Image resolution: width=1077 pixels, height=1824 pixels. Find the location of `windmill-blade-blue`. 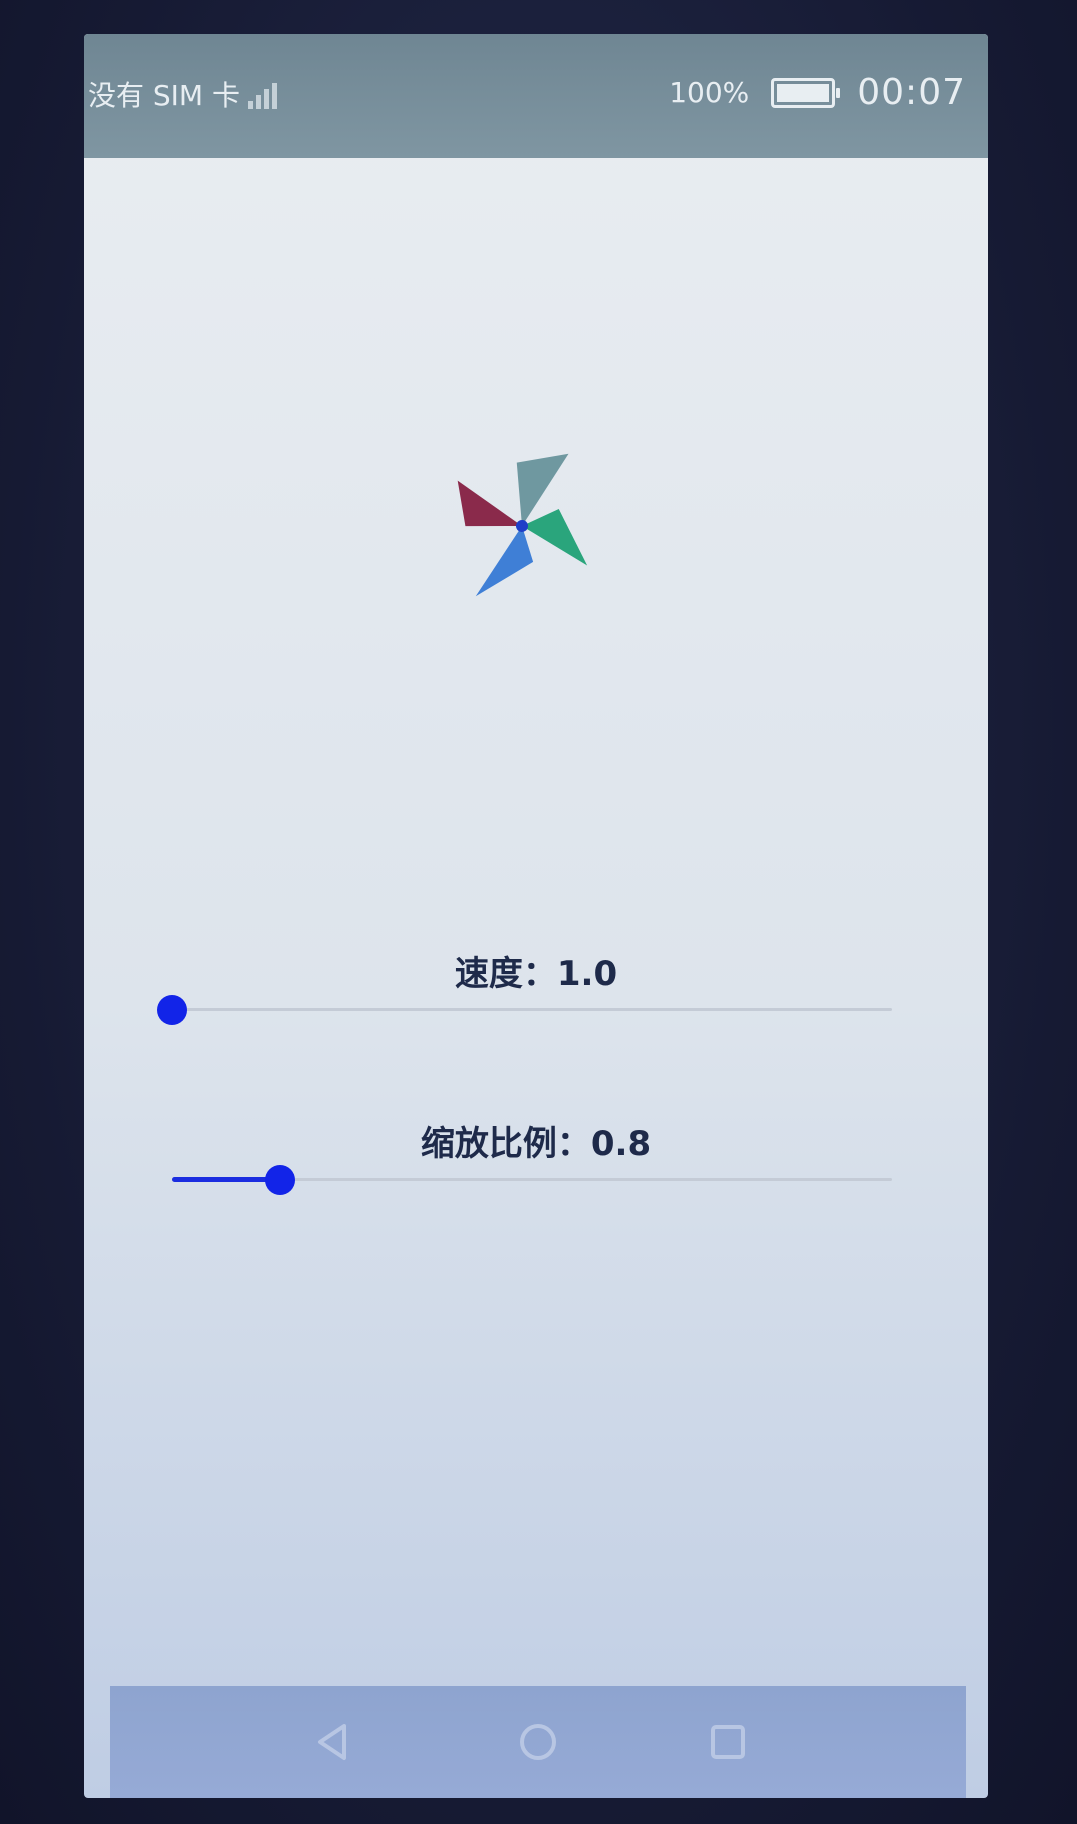

windmill-blade-blue is located at coordinates (504, 561).